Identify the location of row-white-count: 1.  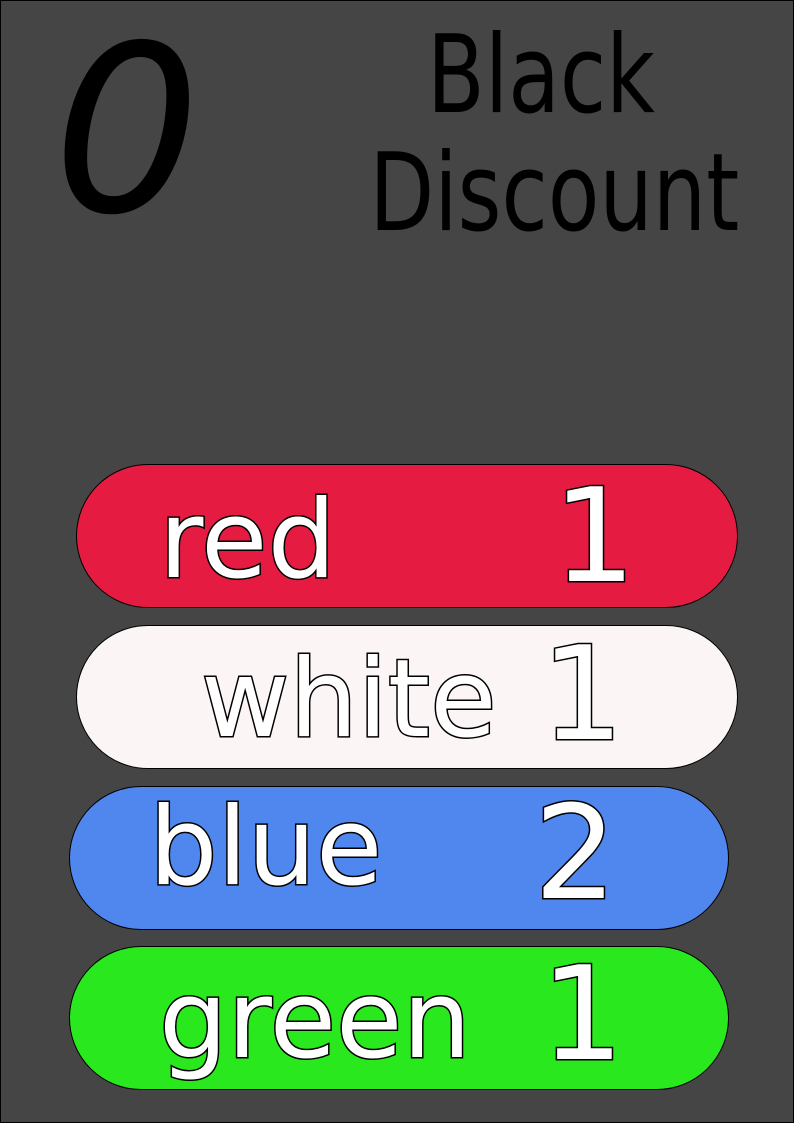
(583, 694).